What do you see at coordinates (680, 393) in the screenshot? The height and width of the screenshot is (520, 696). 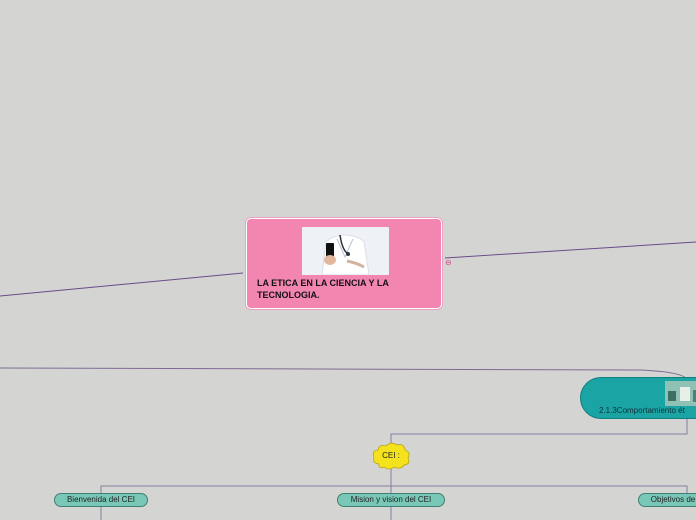 I see `classroom-thumbnail-image` at bounding box center [680, 393].